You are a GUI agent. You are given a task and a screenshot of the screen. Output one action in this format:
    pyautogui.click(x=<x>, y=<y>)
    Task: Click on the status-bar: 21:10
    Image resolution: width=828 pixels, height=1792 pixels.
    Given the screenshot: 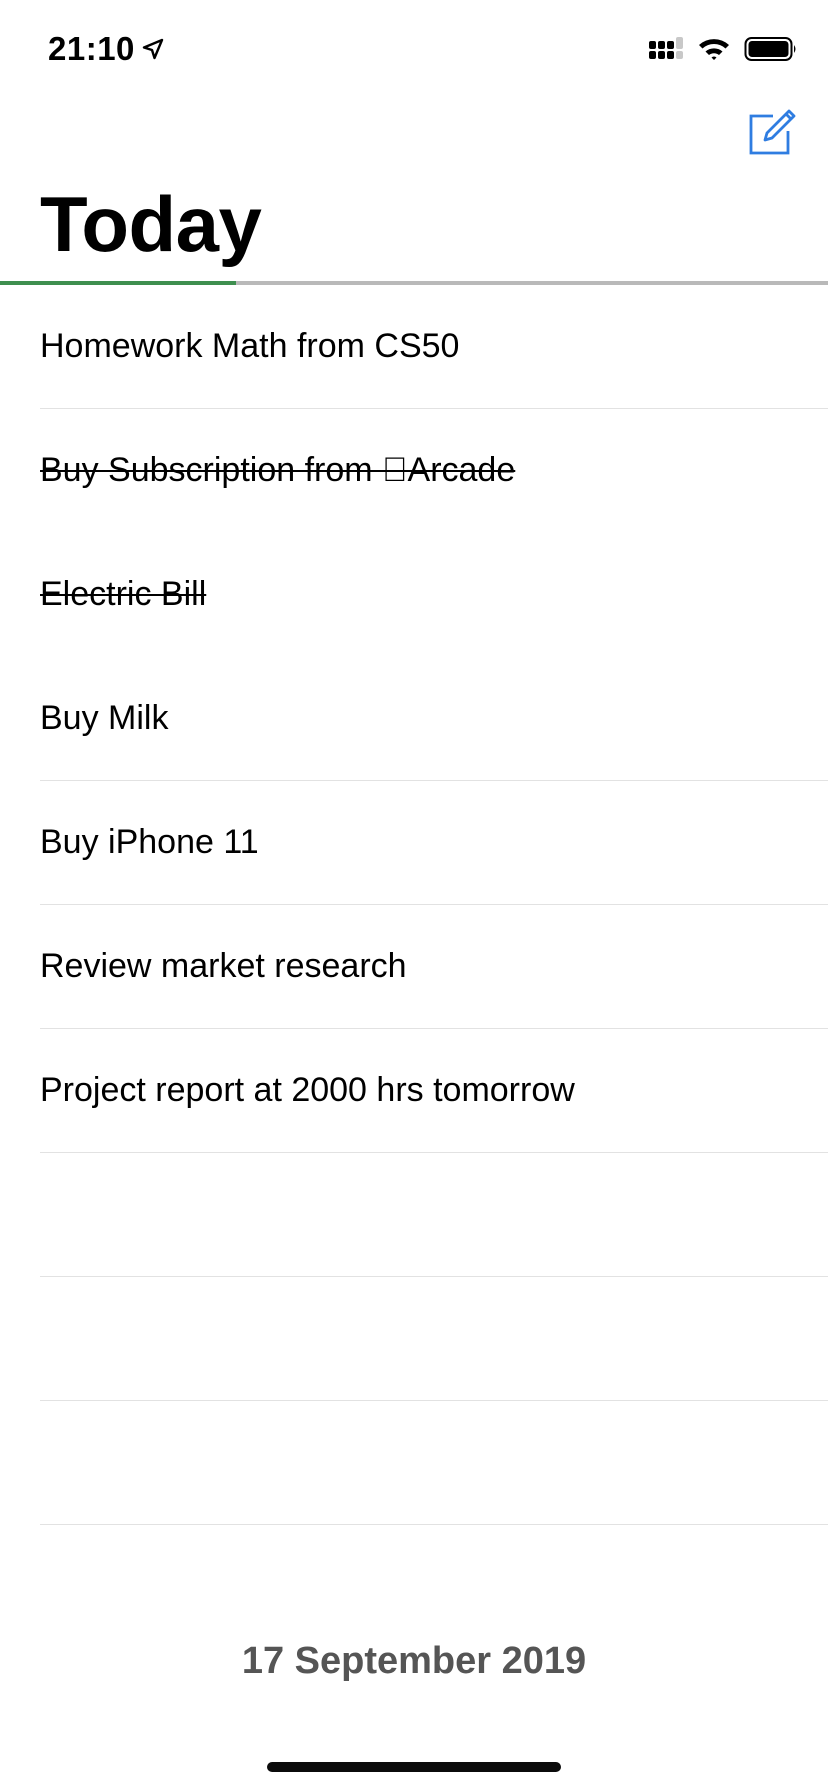 What is the action you would take?
    pyautogui.click(x=414, y=50)
    